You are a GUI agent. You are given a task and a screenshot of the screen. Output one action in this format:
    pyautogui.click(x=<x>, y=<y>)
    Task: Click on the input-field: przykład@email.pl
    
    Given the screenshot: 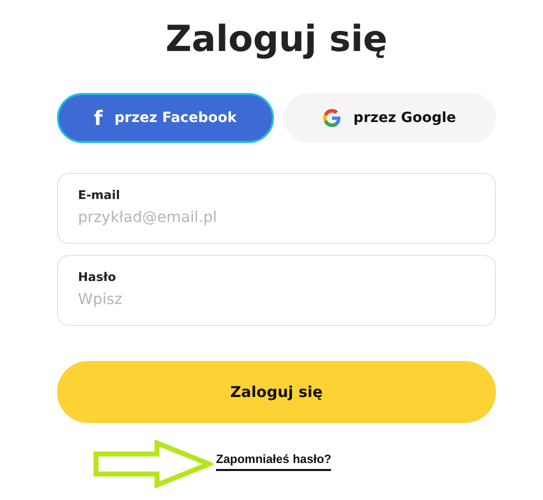 What is the action you would take?
    pyautogui.click(x=276, y=217)
    